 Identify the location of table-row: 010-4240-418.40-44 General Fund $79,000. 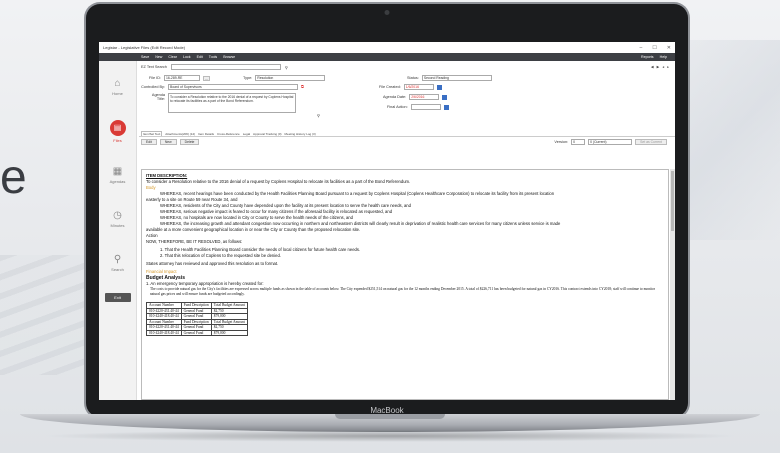
(197, 332).